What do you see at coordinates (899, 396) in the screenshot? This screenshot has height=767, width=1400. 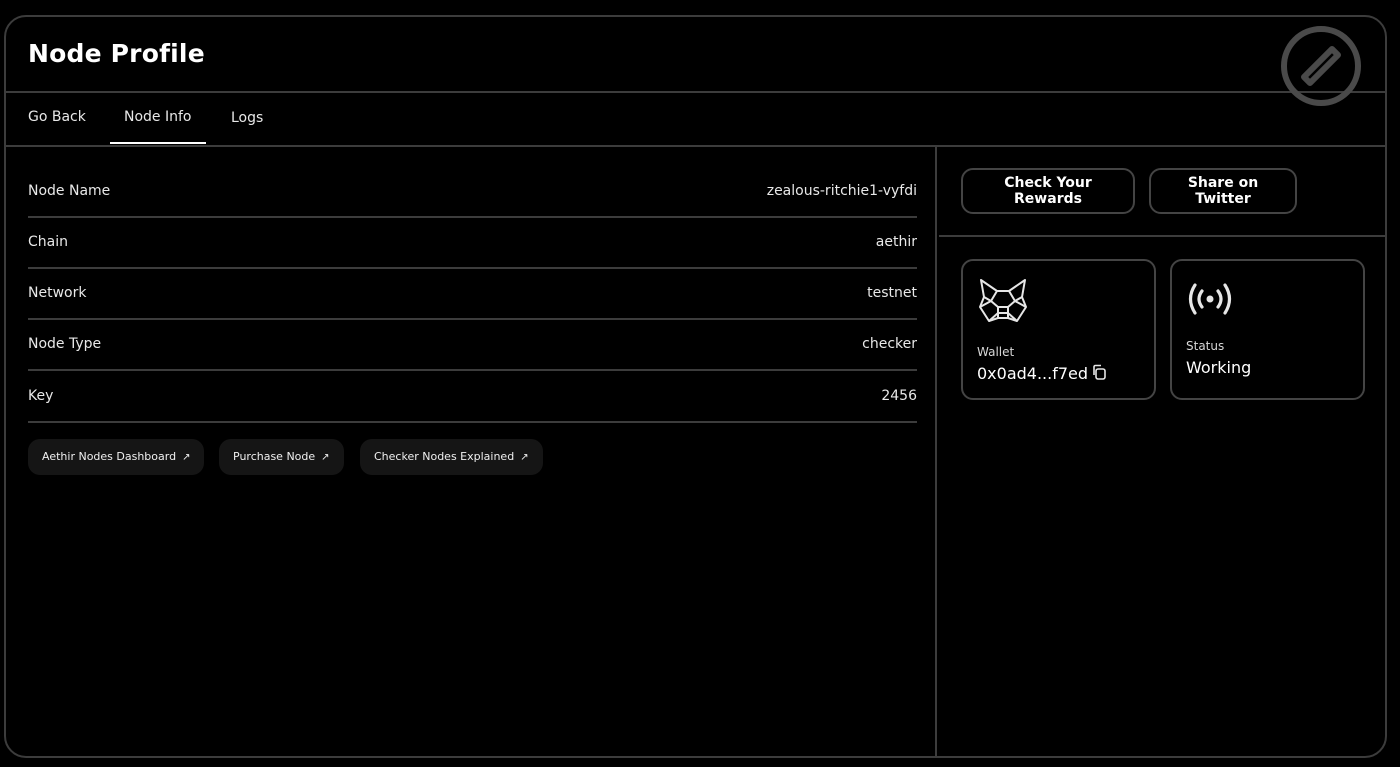 I see `detail-value: 2456` at bounding box center [899, 396].